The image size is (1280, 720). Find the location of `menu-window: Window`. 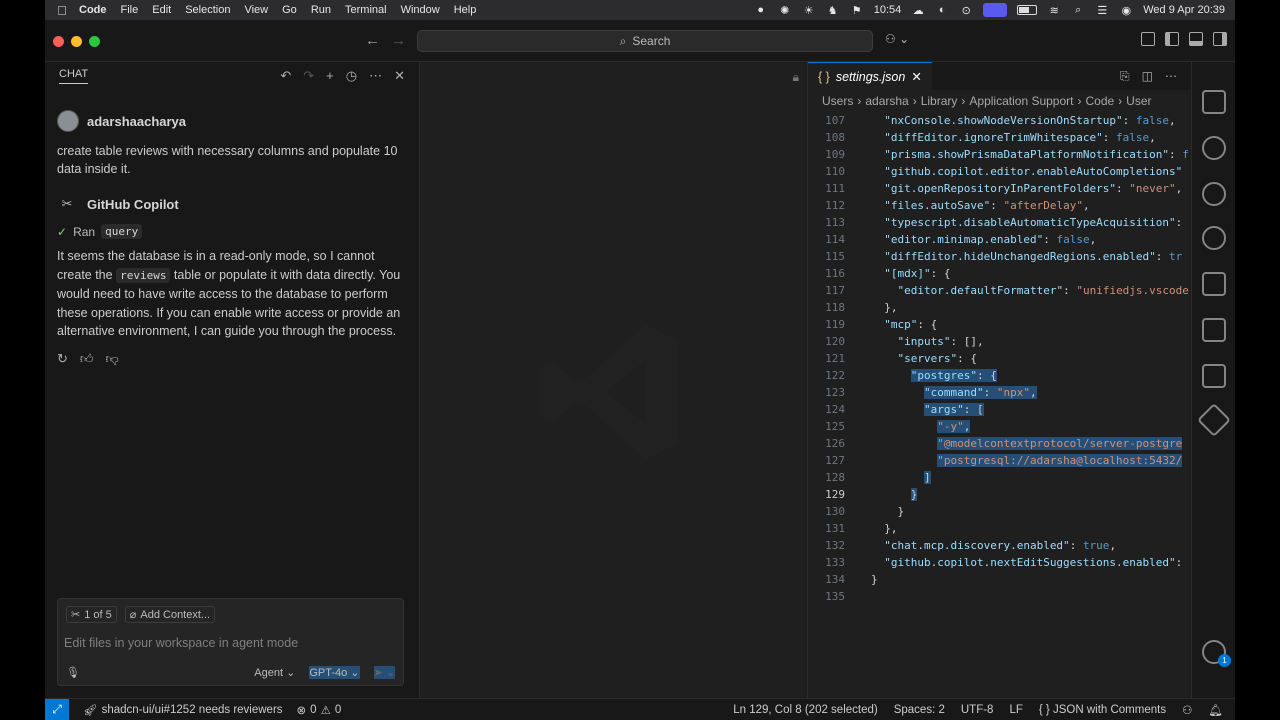

menu-window: Window is located at coordinates (420, 10).